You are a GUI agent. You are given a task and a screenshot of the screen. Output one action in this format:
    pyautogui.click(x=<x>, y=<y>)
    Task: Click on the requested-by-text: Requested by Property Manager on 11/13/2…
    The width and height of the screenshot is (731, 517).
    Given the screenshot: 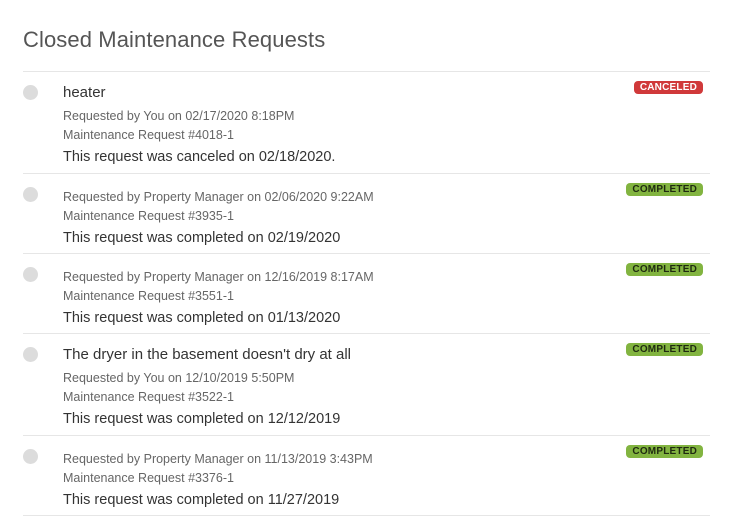 What is the action you would take?
    pyautogui.click(x=218, y=459)
    